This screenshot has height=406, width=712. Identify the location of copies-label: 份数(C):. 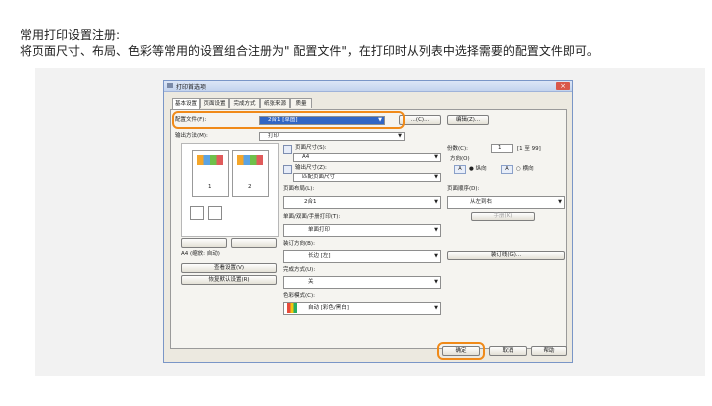
(457, 149).